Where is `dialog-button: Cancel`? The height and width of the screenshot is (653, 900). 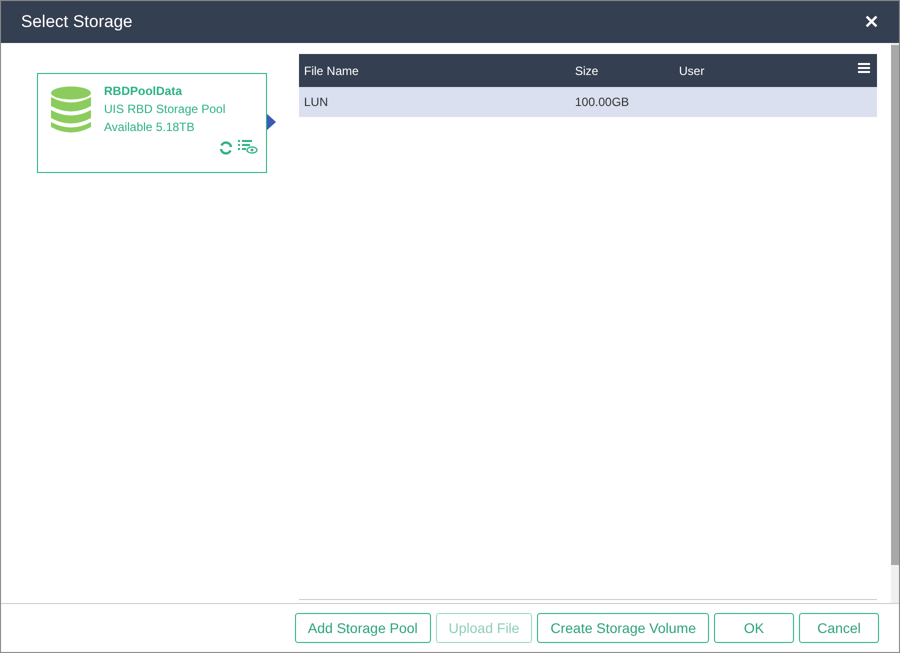 dialog-button: Cancel is located at coordinates (839, 628).